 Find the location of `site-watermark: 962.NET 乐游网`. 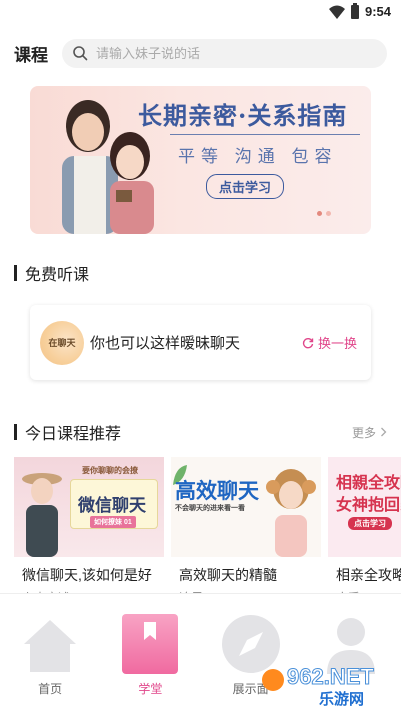

site-watermark: 962.NET 乐游网 is located at coordinates (318, 686).